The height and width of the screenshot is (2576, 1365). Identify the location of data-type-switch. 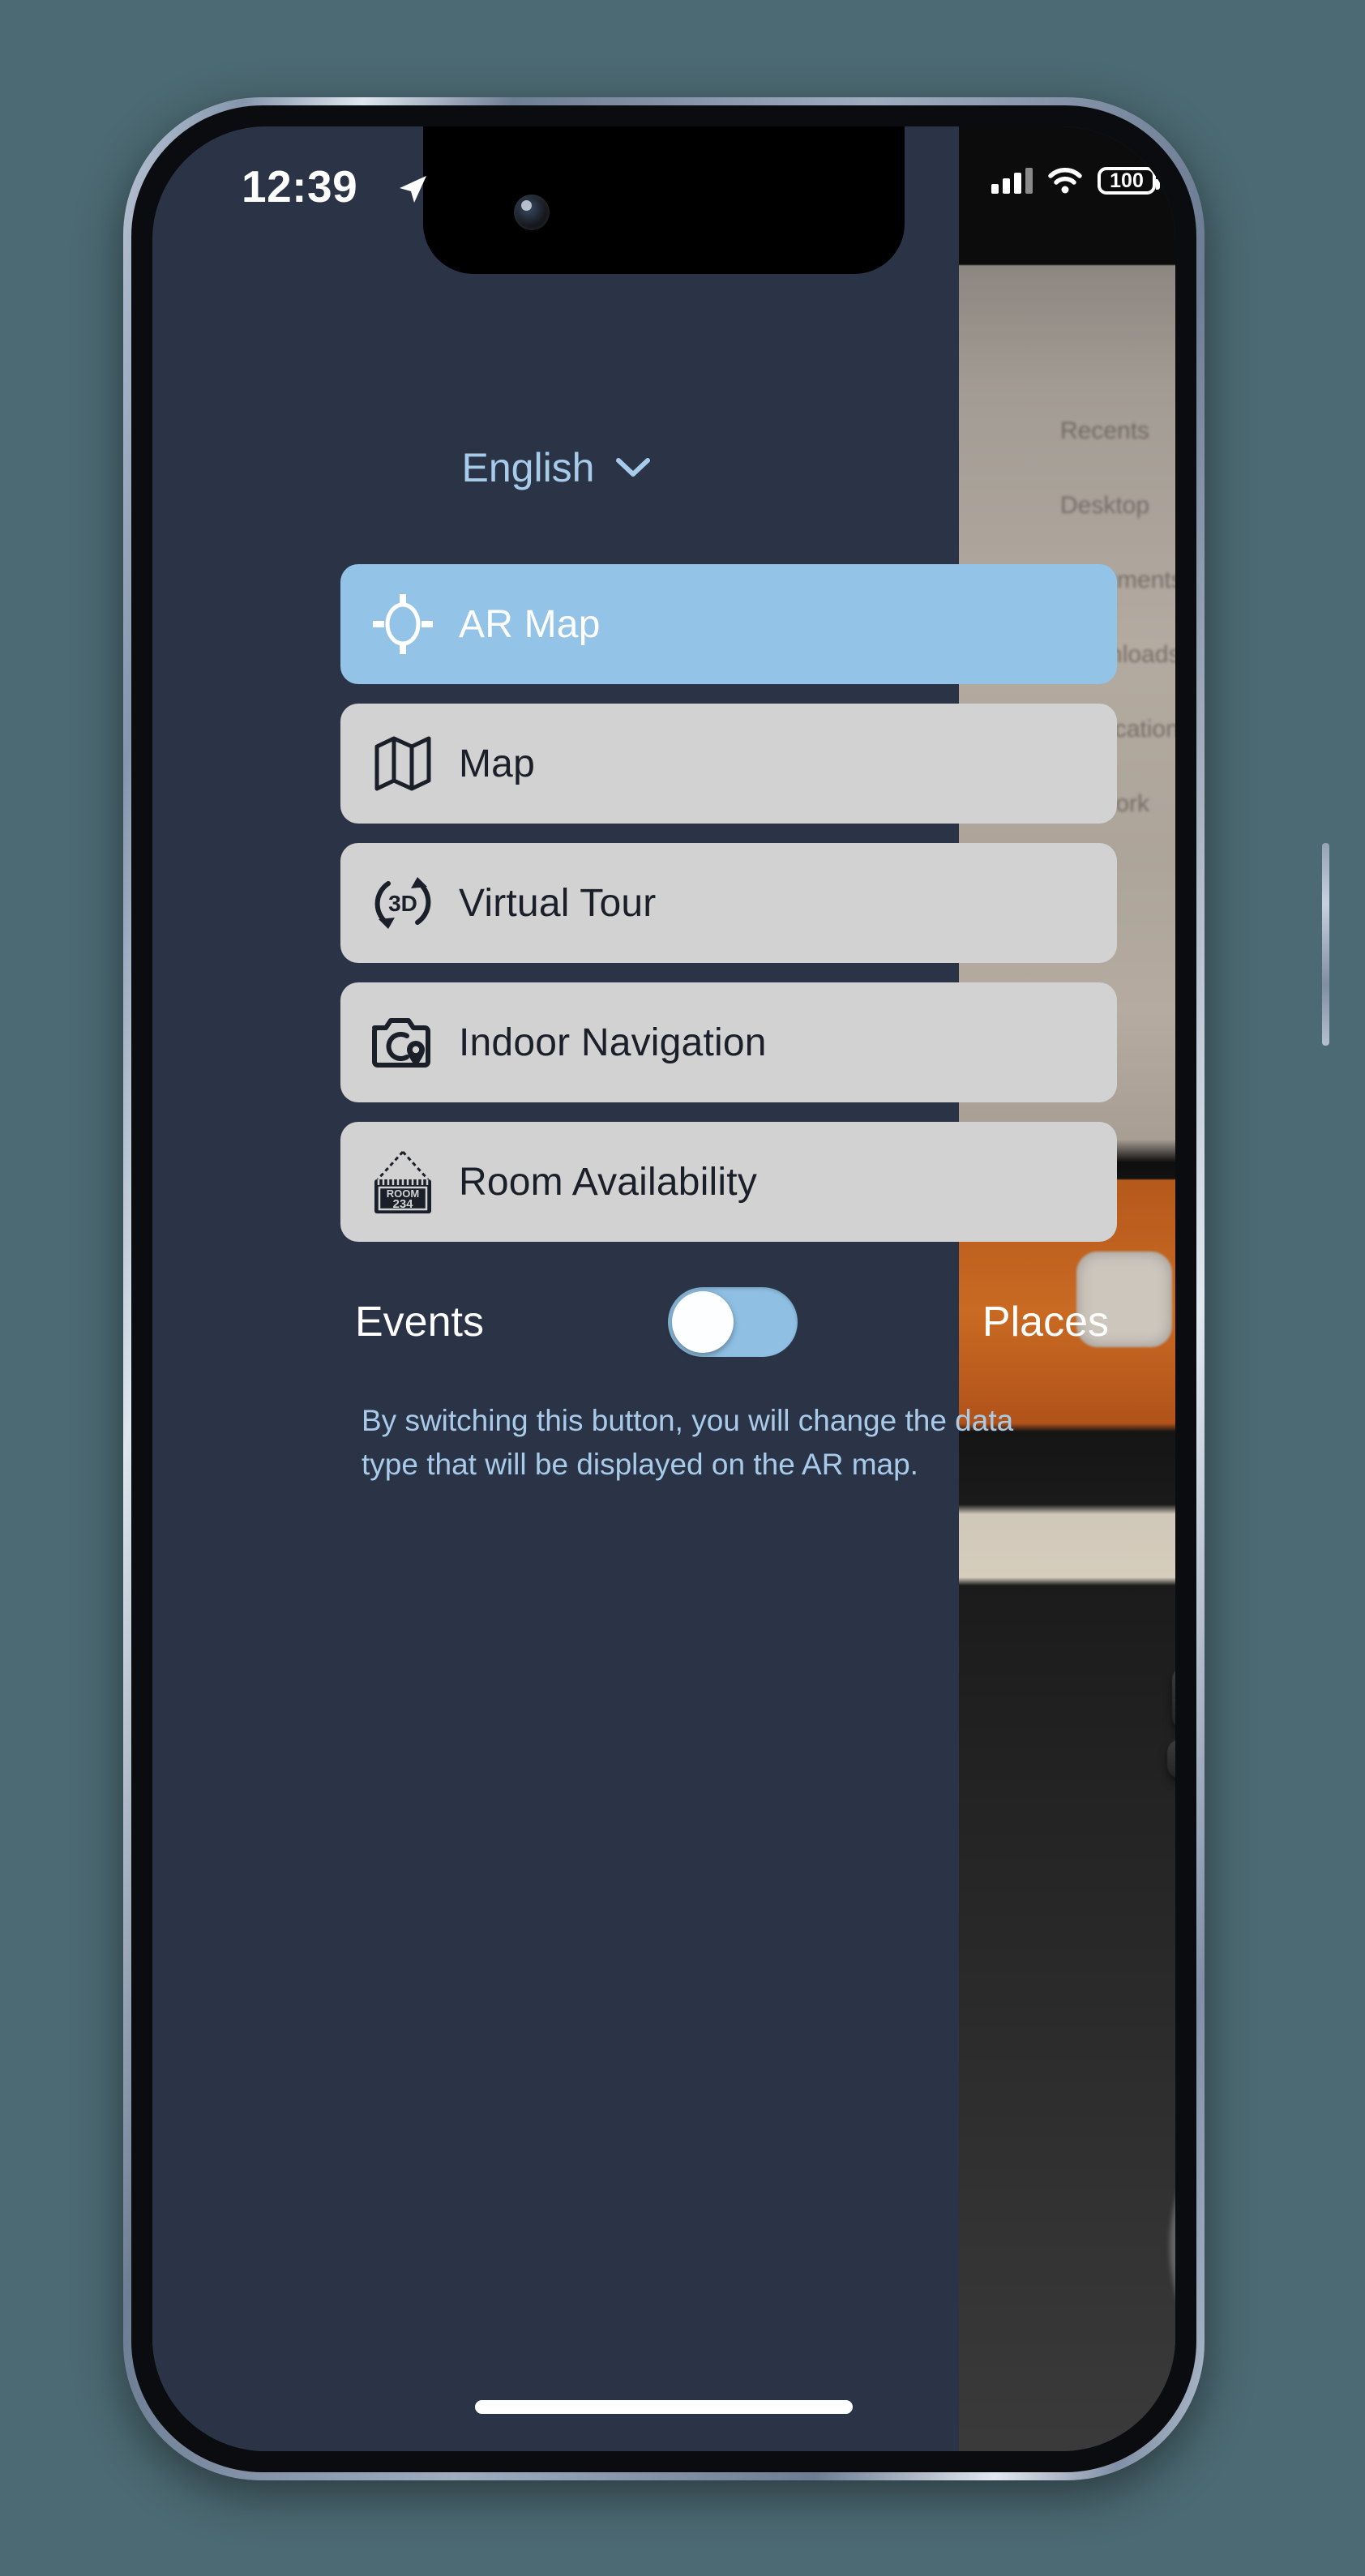
(733, 1322).